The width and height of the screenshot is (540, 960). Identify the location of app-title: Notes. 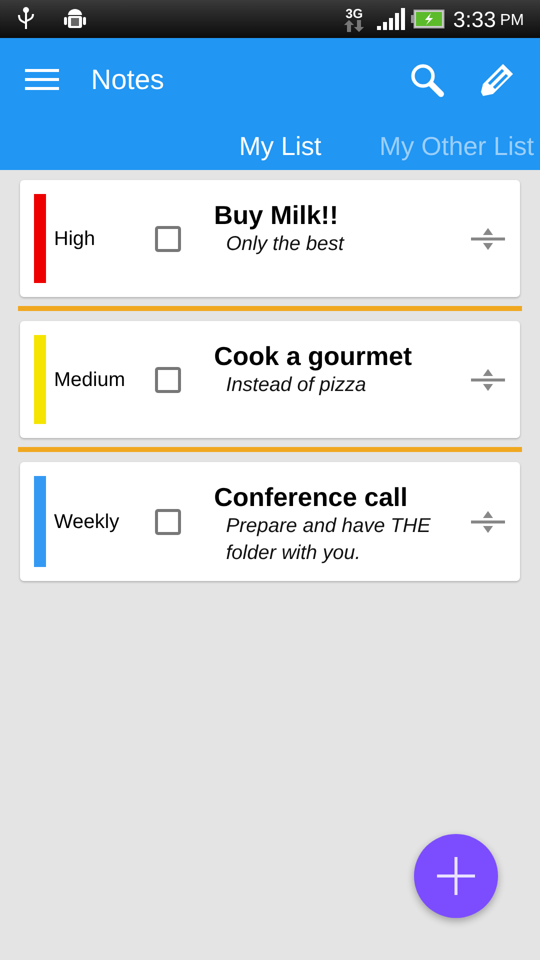
(127, 80).